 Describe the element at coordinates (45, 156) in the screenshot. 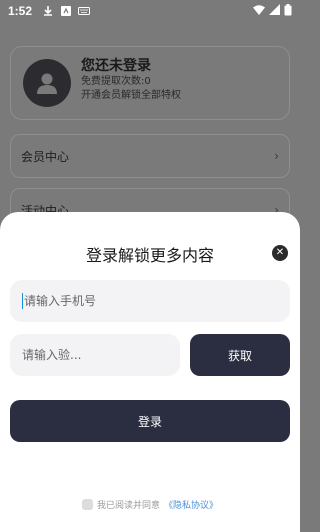

I see `menu-item-label: 会员中心` at that location.